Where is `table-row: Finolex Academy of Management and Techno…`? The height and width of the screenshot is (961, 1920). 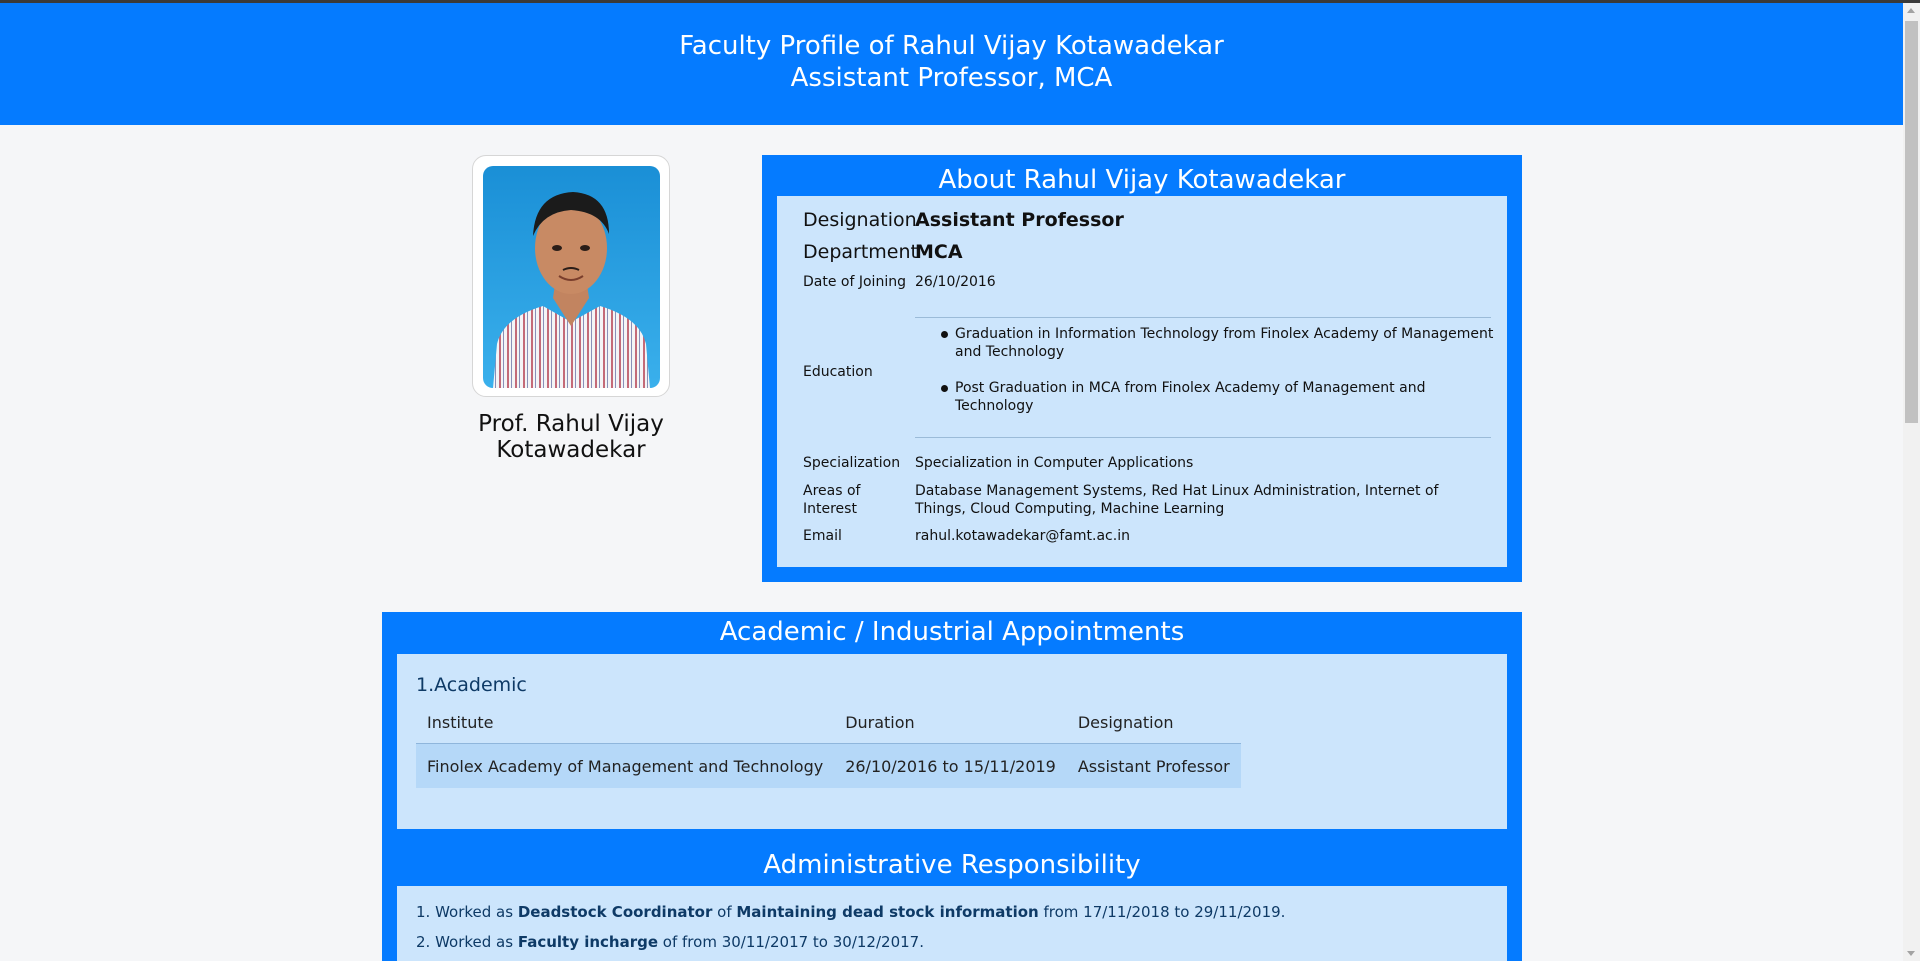 table-row: Finolex Academy of Management and Techno… is located at coordinates (828, 765).